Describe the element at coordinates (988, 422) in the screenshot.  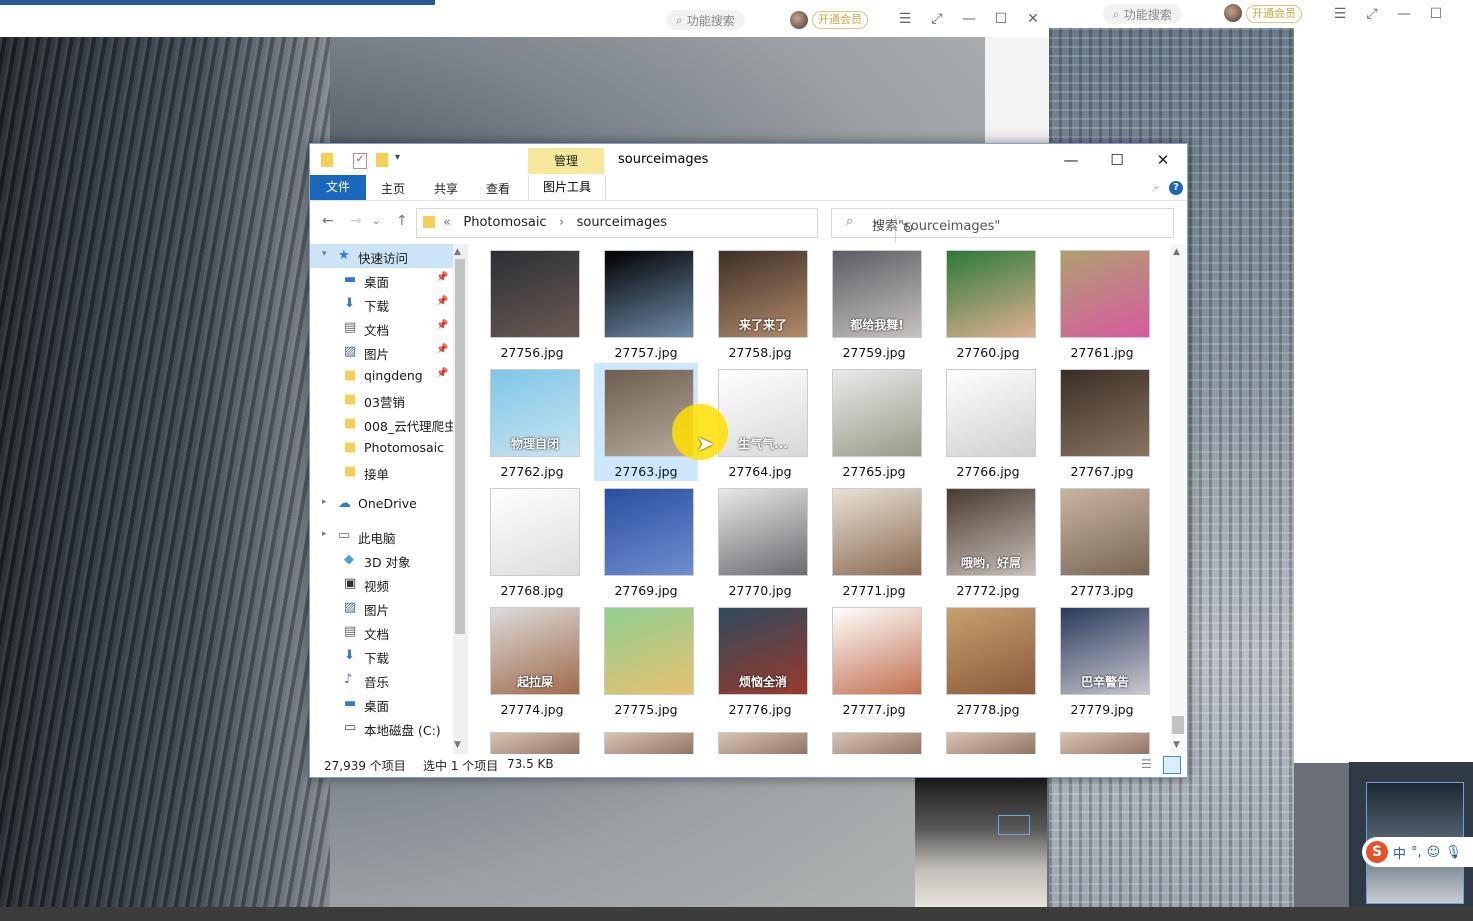
I see `file-tile: 27766.jpg` at that location.